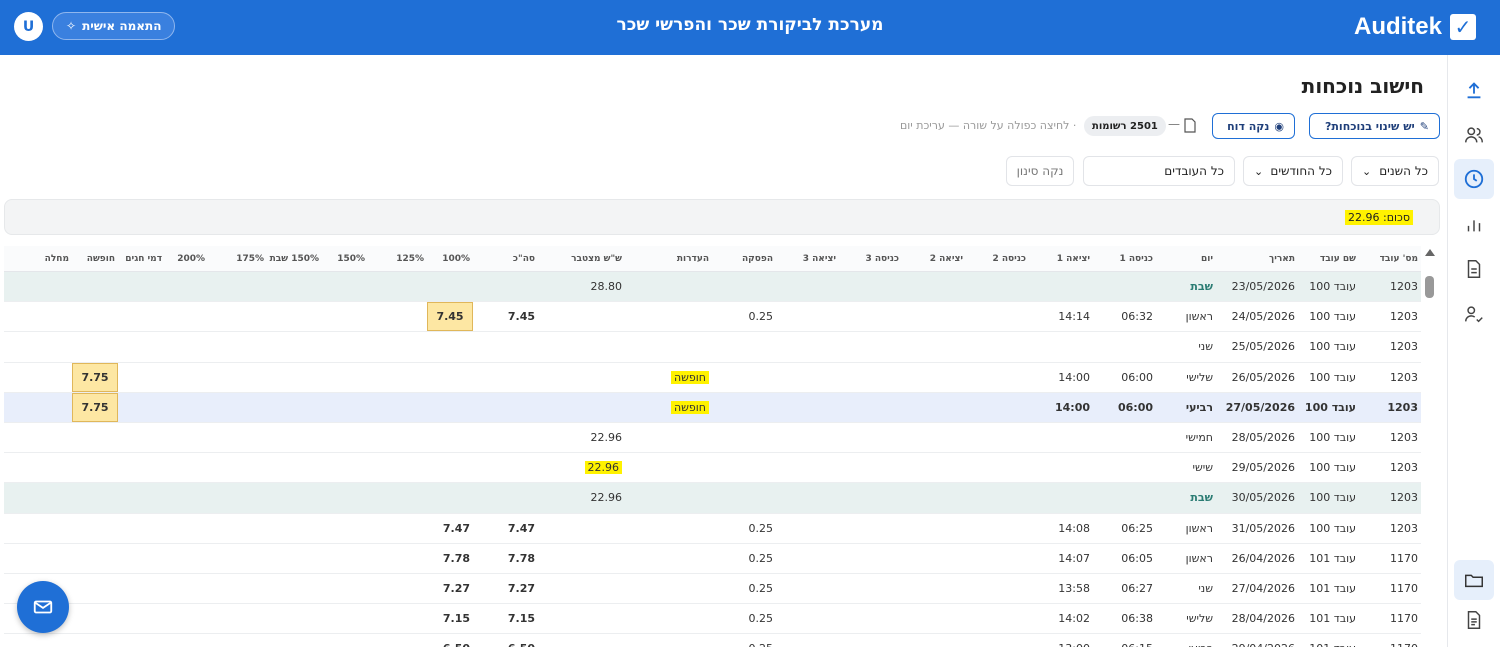  Describe the element at coordinates (505, 258) in the screenshot. I see `column-header: סה"כ` at that location.